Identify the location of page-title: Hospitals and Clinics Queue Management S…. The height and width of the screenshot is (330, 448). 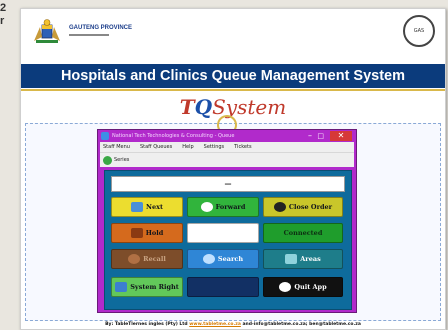
(233, 76).